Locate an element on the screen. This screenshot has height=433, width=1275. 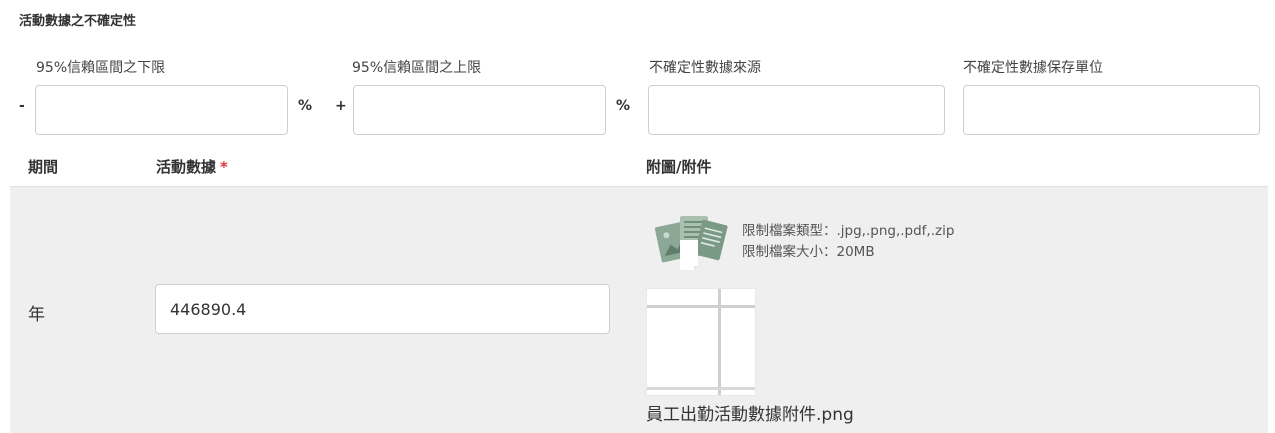
attachment-thumbnail is located at coordinates (701, 342).